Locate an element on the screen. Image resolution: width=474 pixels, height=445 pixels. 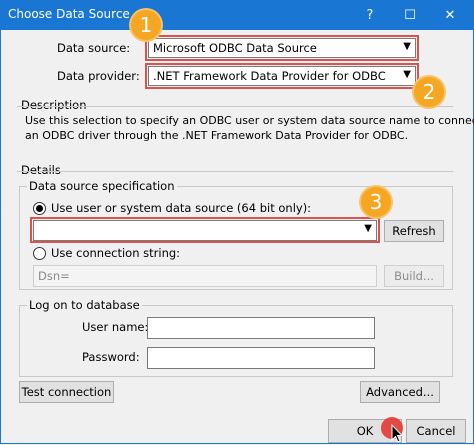
refresh-button: Refresh is located at coordinates (414, 231).